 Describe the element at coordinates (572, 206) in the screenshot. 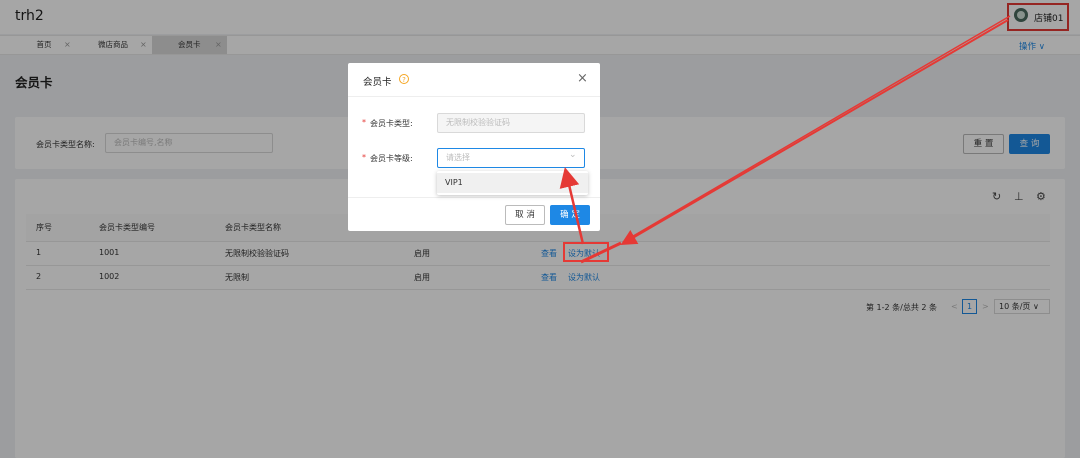

I see `annotation-arrow-up` at that location.